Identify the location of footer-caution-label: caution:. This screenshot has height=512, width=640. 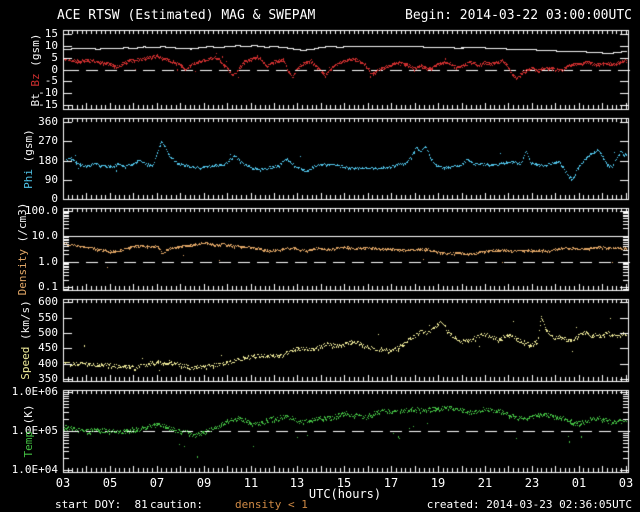
(176, 504).